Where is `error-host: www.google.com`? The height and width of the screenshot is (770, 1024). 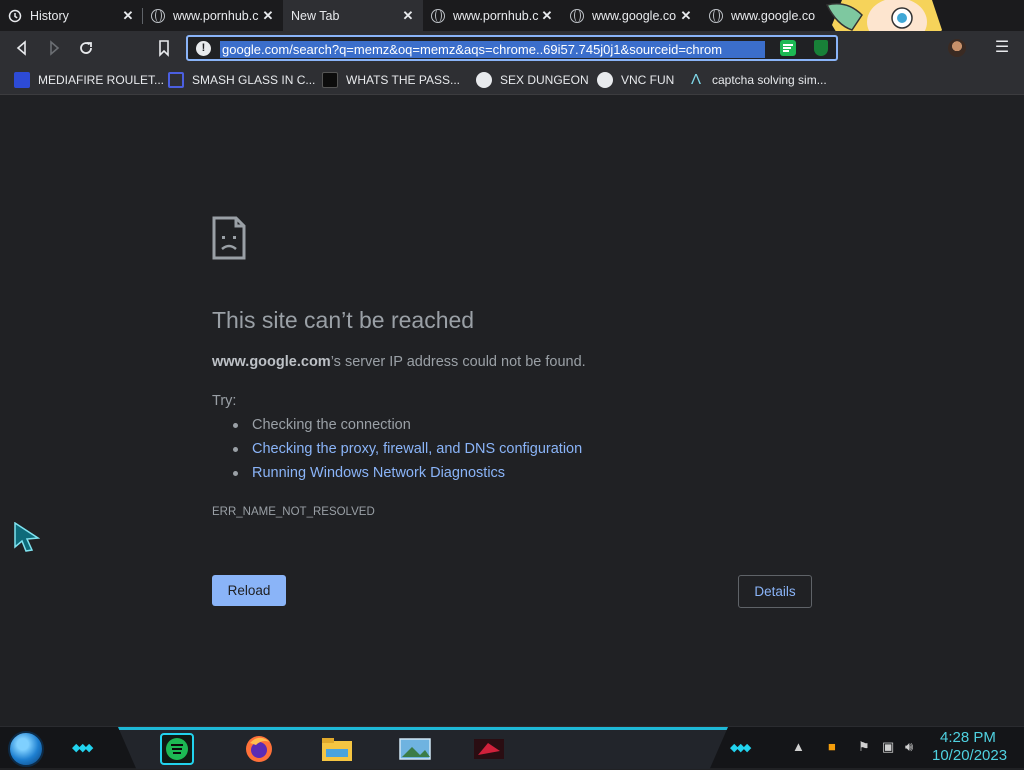 error-host: www.google.com is located at coordinates (271, 362).